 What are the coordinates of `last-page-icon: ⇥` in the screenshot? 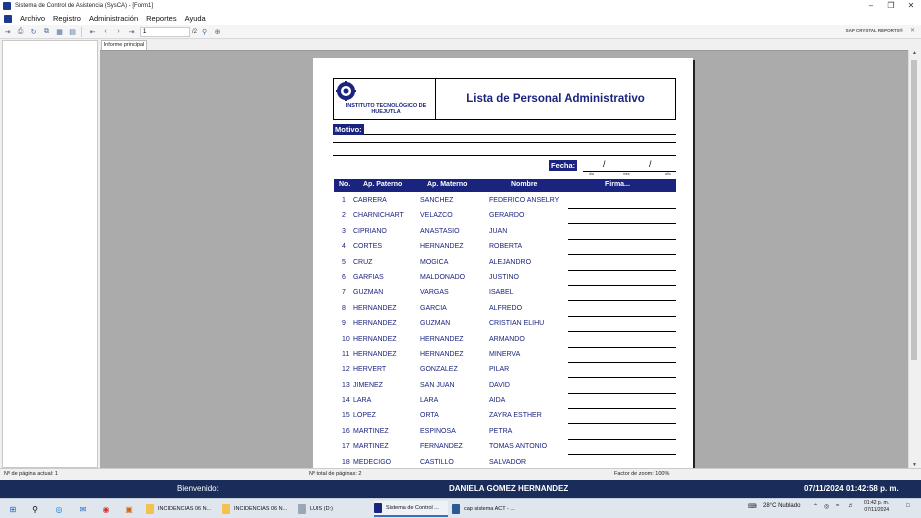 It's located at (131, 32).